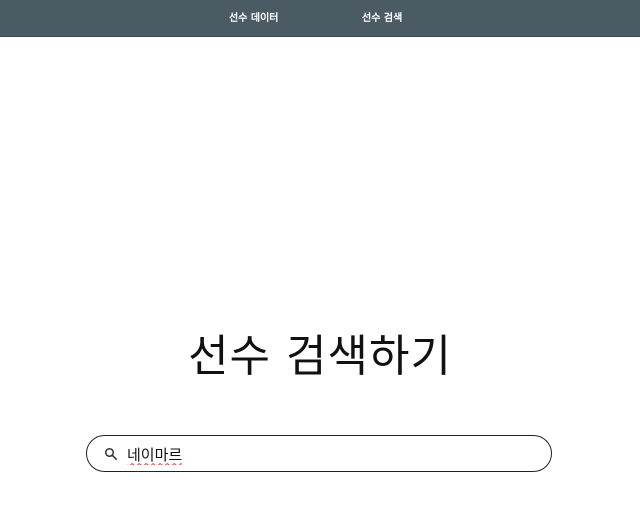  What do you see at coordinates (253, 19) in the screenshot?
I see `nav-link-player-data: 선수 데이터` at bounding box center [253, 19].